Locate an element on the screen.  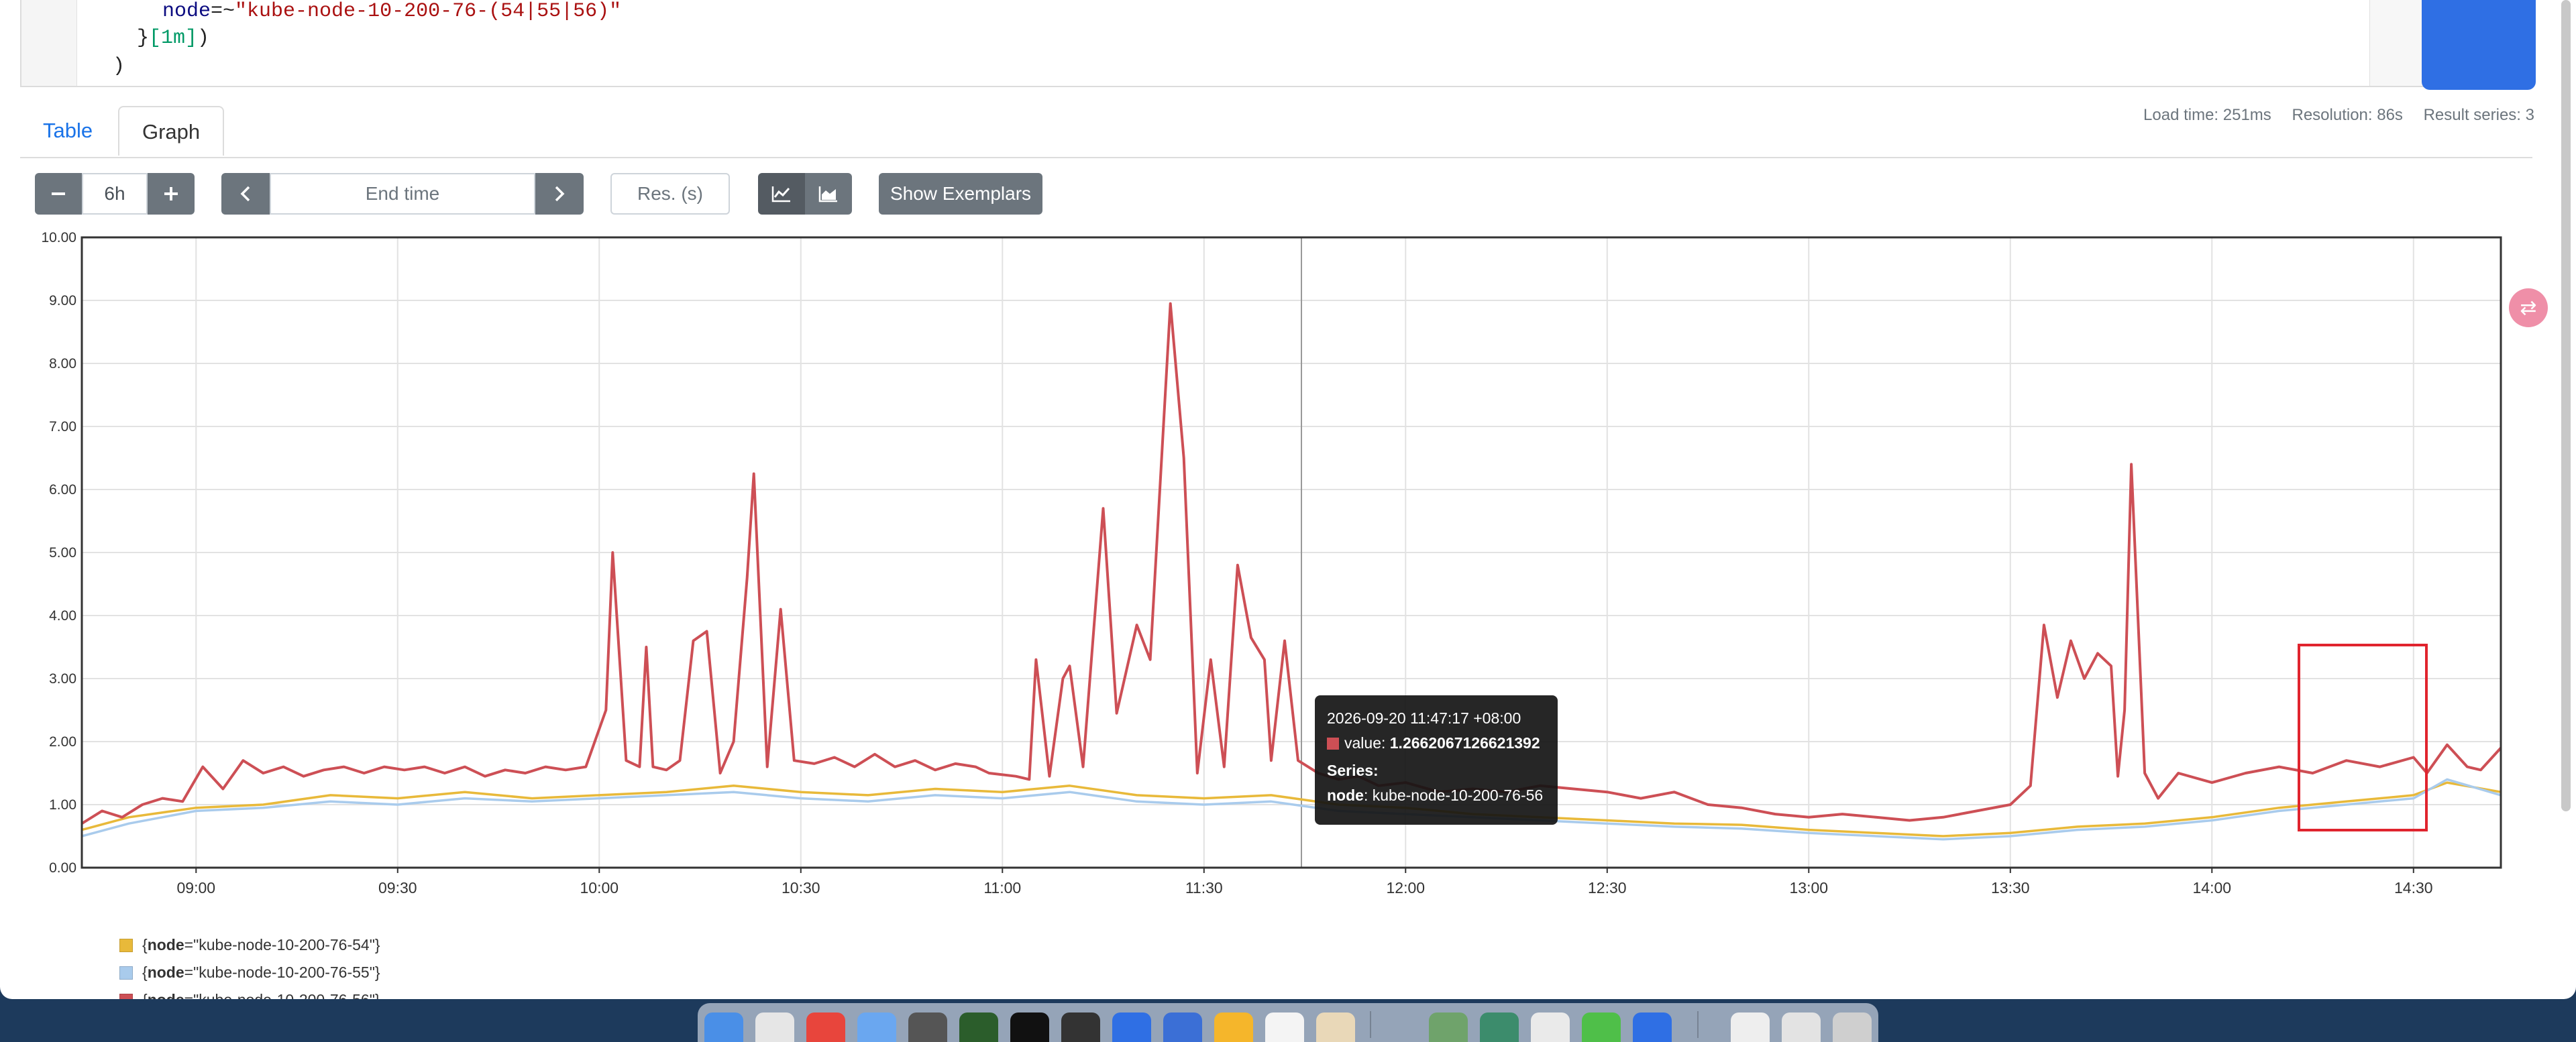
translate-icon: ⇄ is located at coordinates (2528, 307).